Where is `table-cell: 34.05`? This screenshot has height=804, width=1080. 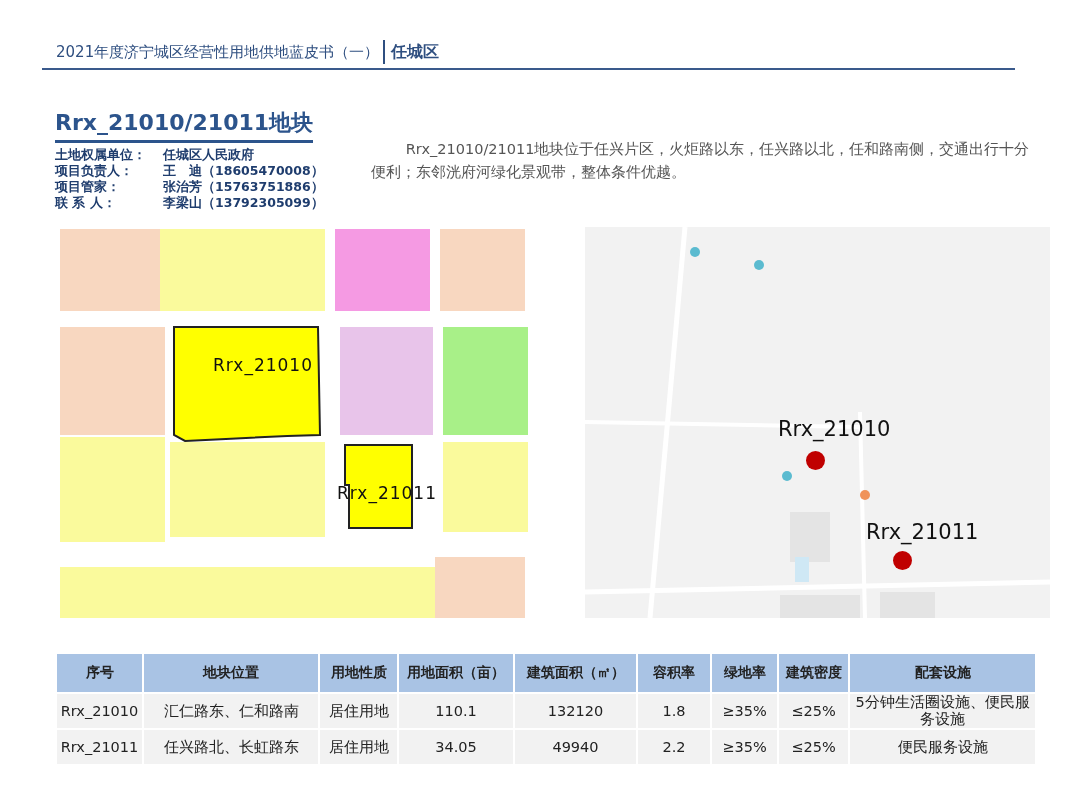 table-cell: 34.05 is located at coordinates (456, 747).